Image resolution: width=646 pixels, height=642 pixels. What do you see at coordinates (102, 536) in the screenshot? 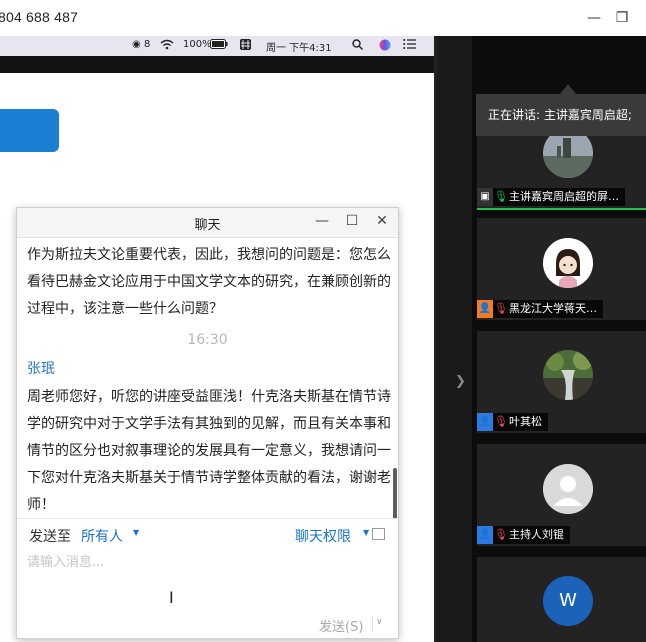
I see `send-to-dropdown: 所有人` at bounding box center [102, 536].